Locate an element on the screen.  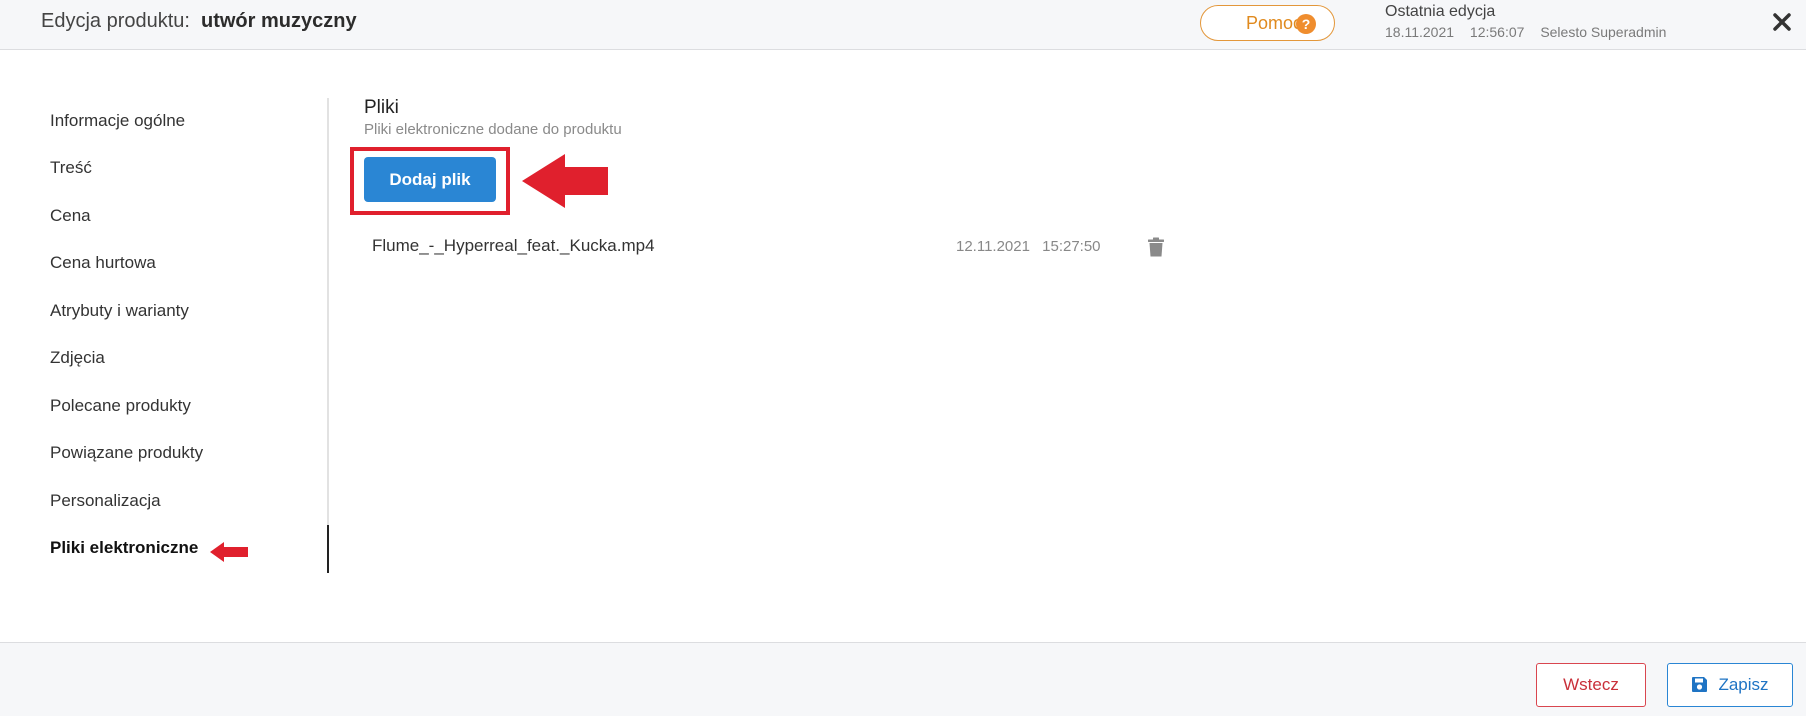
sidebar-item-informacje-ogolne: Informacje ogólne is located at coordinates (117, 121).